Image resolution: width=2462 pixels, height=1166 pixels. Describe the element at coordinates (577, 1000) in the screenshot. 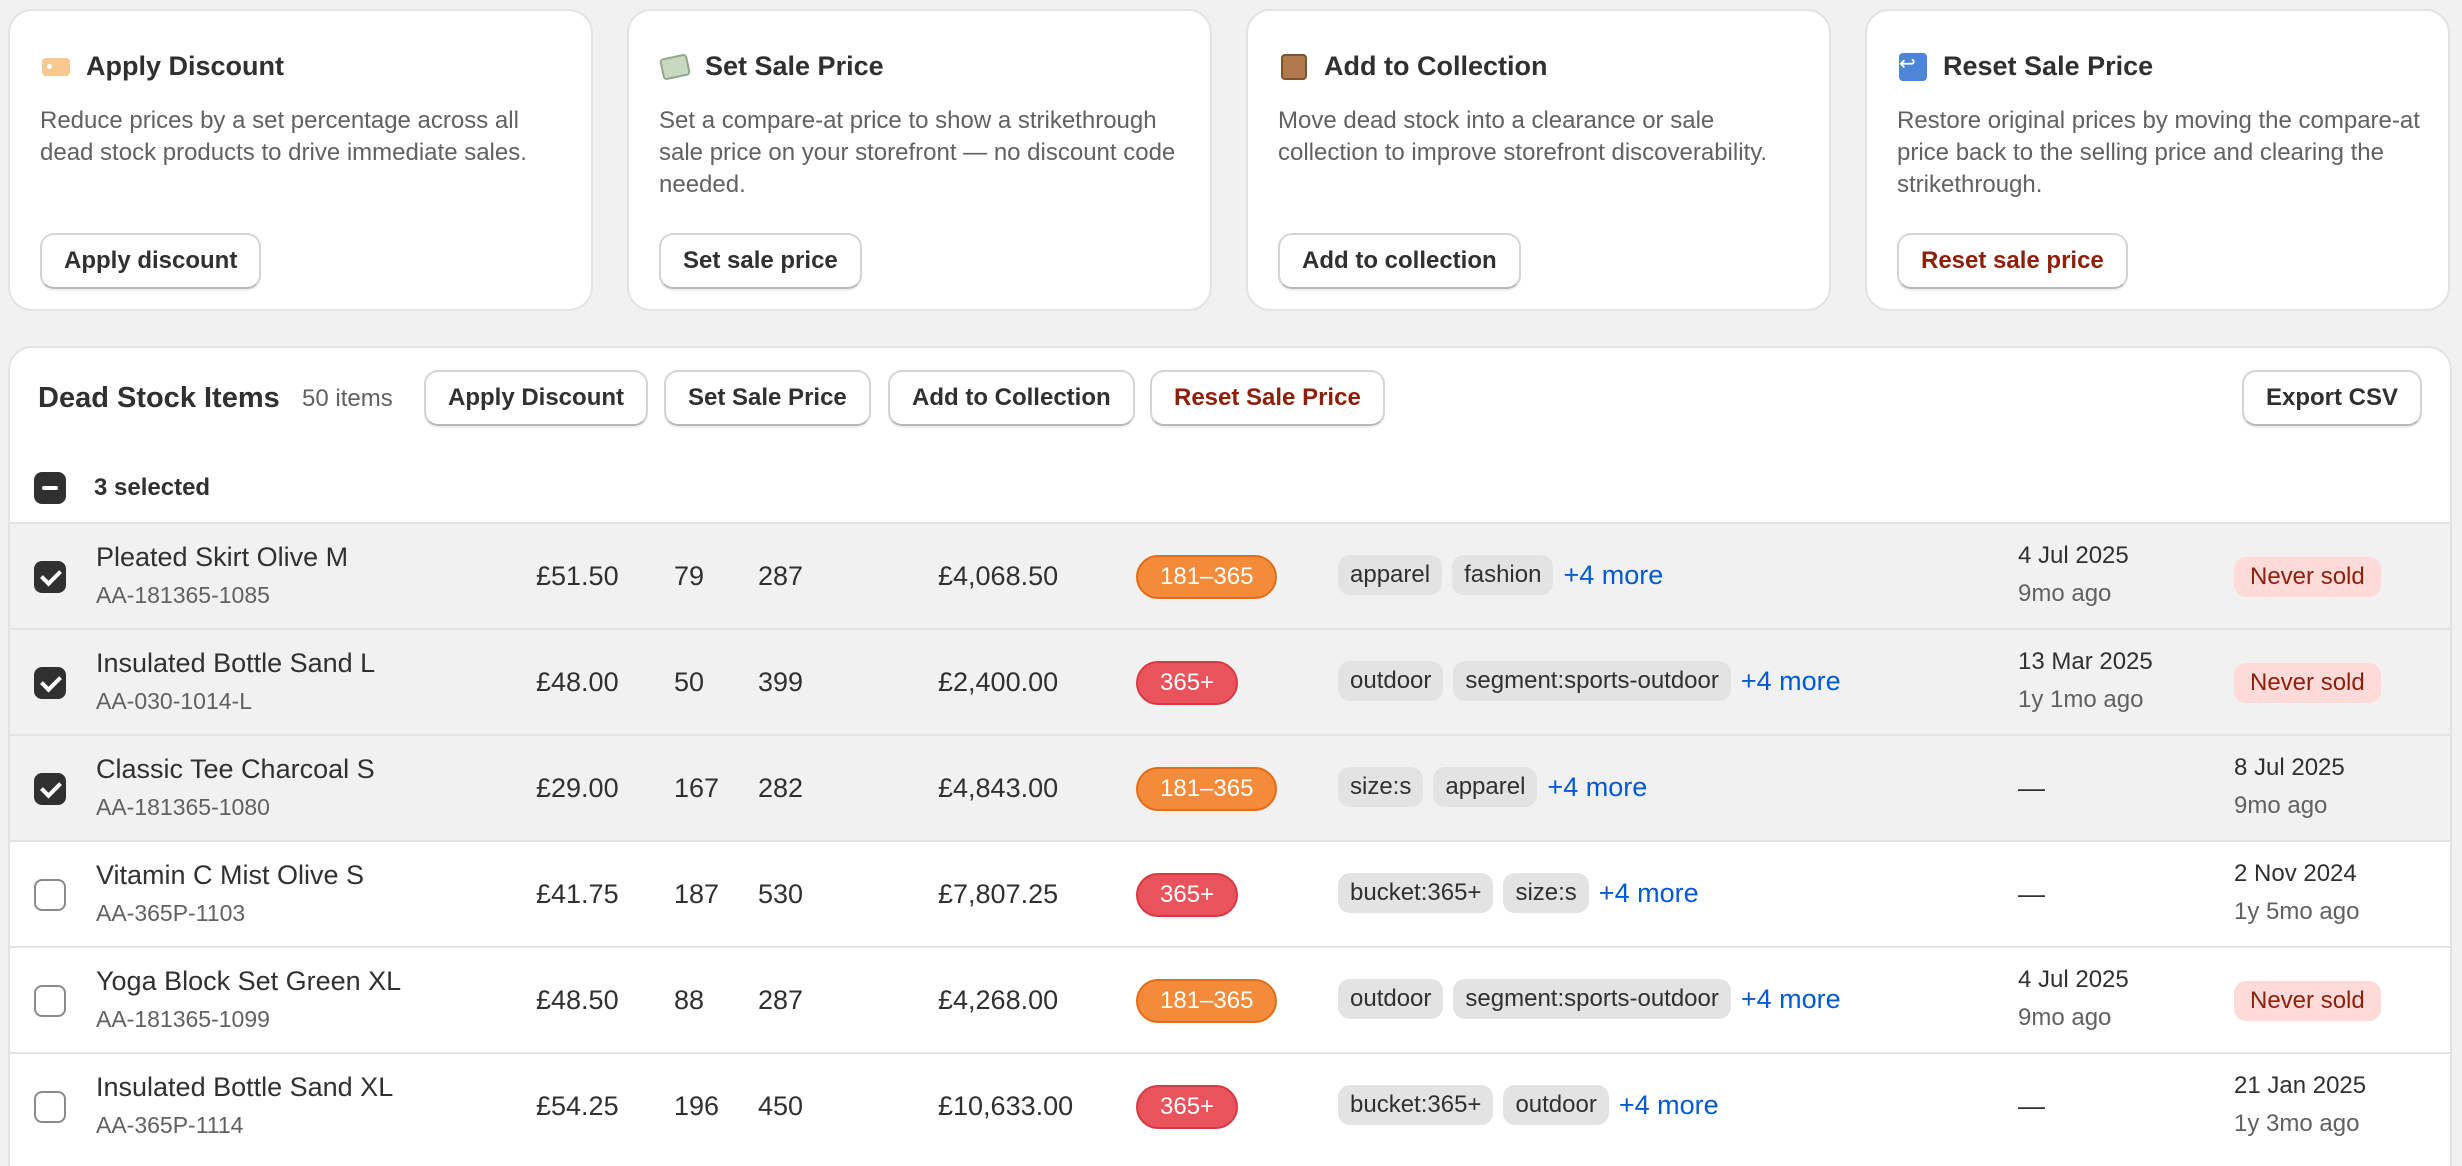

I see `price-cell: £48.50` at that location.